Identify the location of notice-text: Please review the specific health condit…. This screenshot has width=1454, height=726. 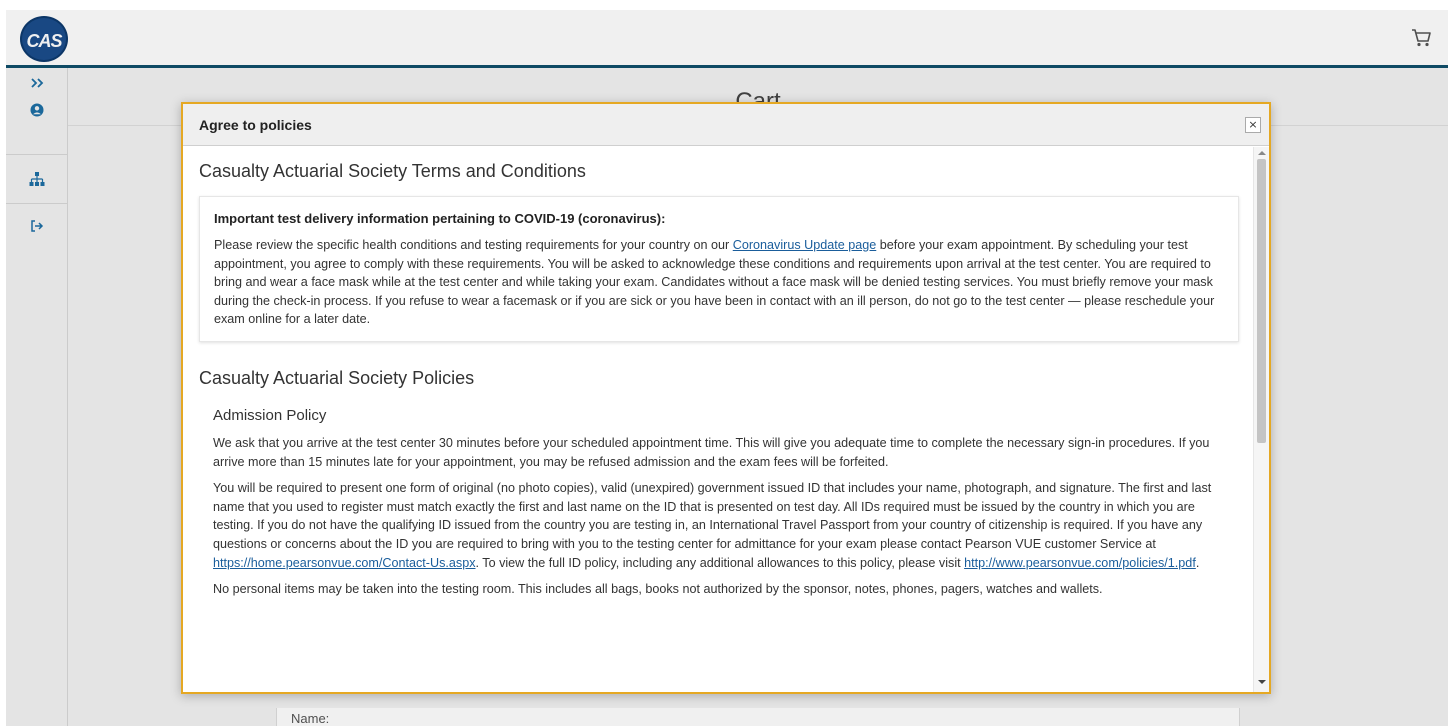
(714, 282).